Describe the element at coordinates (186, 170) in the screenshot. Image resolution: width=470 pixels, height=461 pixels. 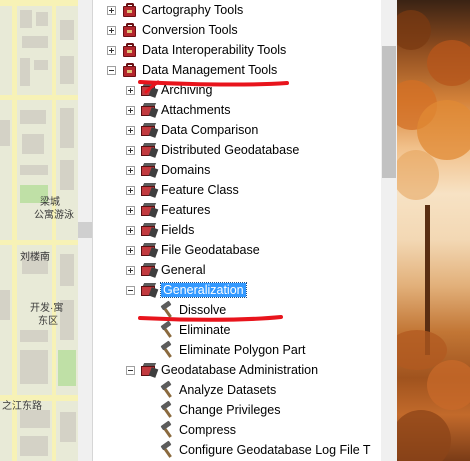
I see `tree-item-label: Domains` at that location.